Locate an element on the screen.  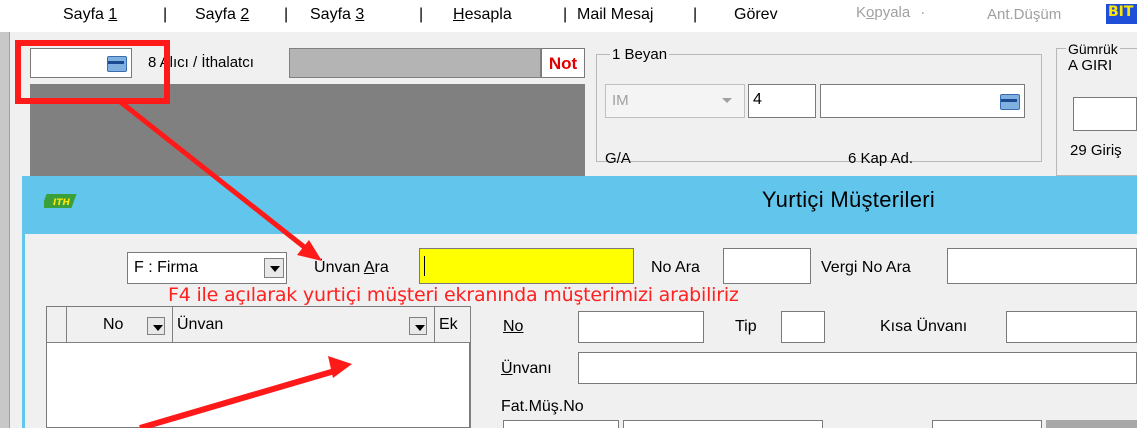
annotation-arrow-to-search is located at coordinates (219, 179).